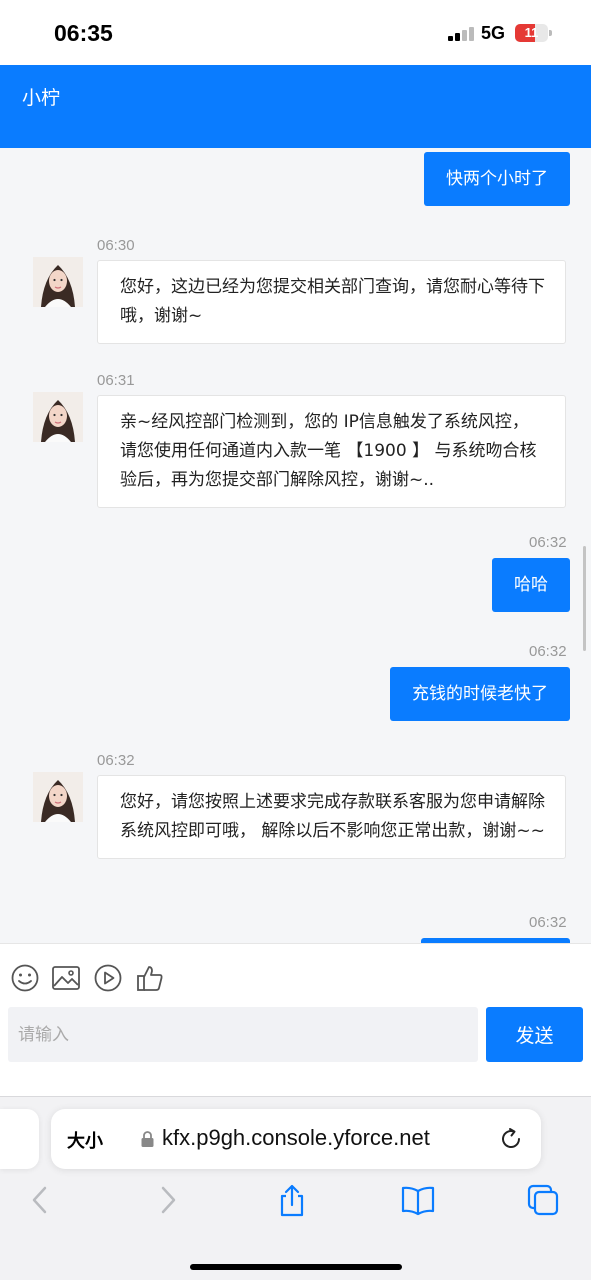 The image size is (591, 1280). What do you see at coordinates (331, 302) in the screenshot?
I see `message-bubble-incoming: 您好，这边已经为您提交相关部门查询，请您耐心等待下哦，谢谢~` at bounding box center [331, 302].